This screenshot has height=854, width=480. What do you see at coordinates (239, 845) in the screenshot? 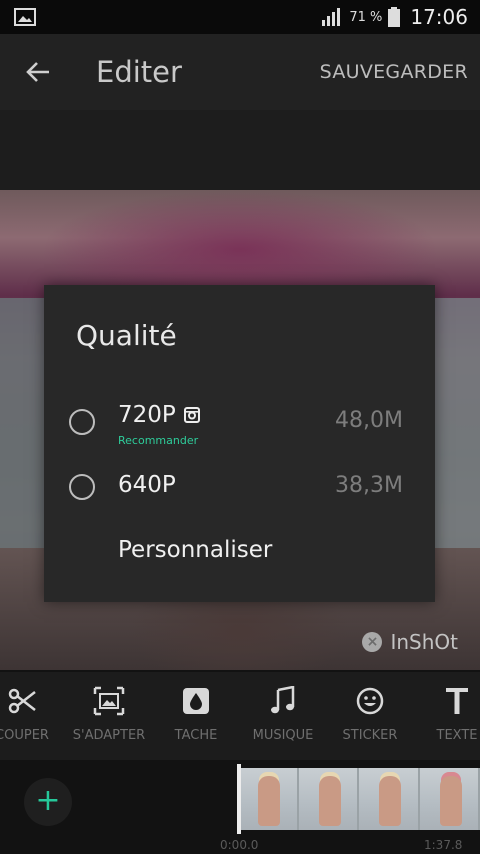
I see `timeline-start-time: 0:00.0` at bounding box center [239, 845].